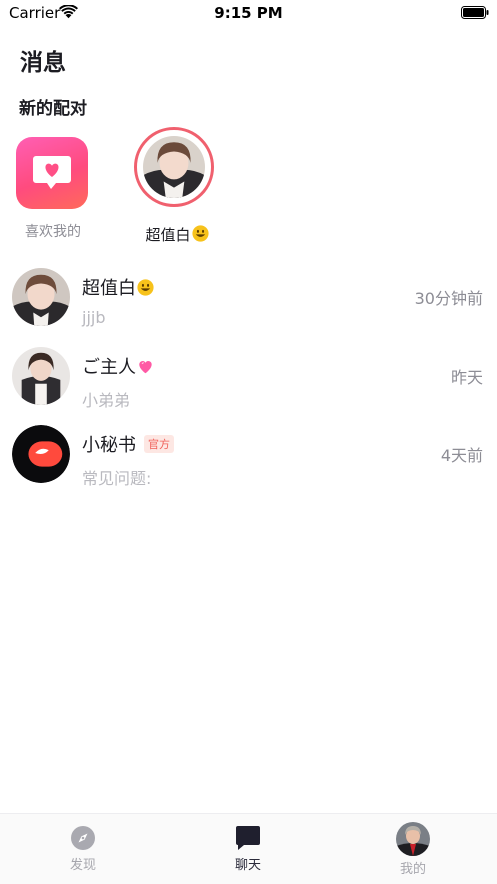 This screenshot has width=497, height=884. Describe the element at coordinates (247, 865) in the screenshot. I see `tab-chat-label: 聊天` at that location.